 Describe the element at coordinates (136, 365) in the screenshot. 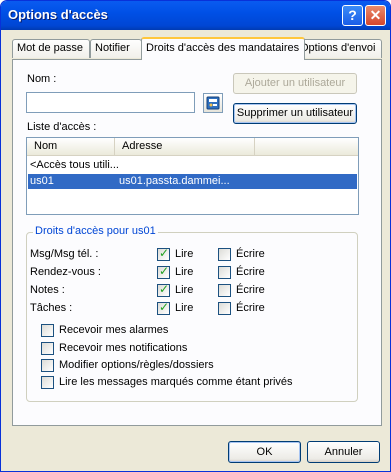

I see `modify-options-label: Modifier options/règles/dossiers` at that location.